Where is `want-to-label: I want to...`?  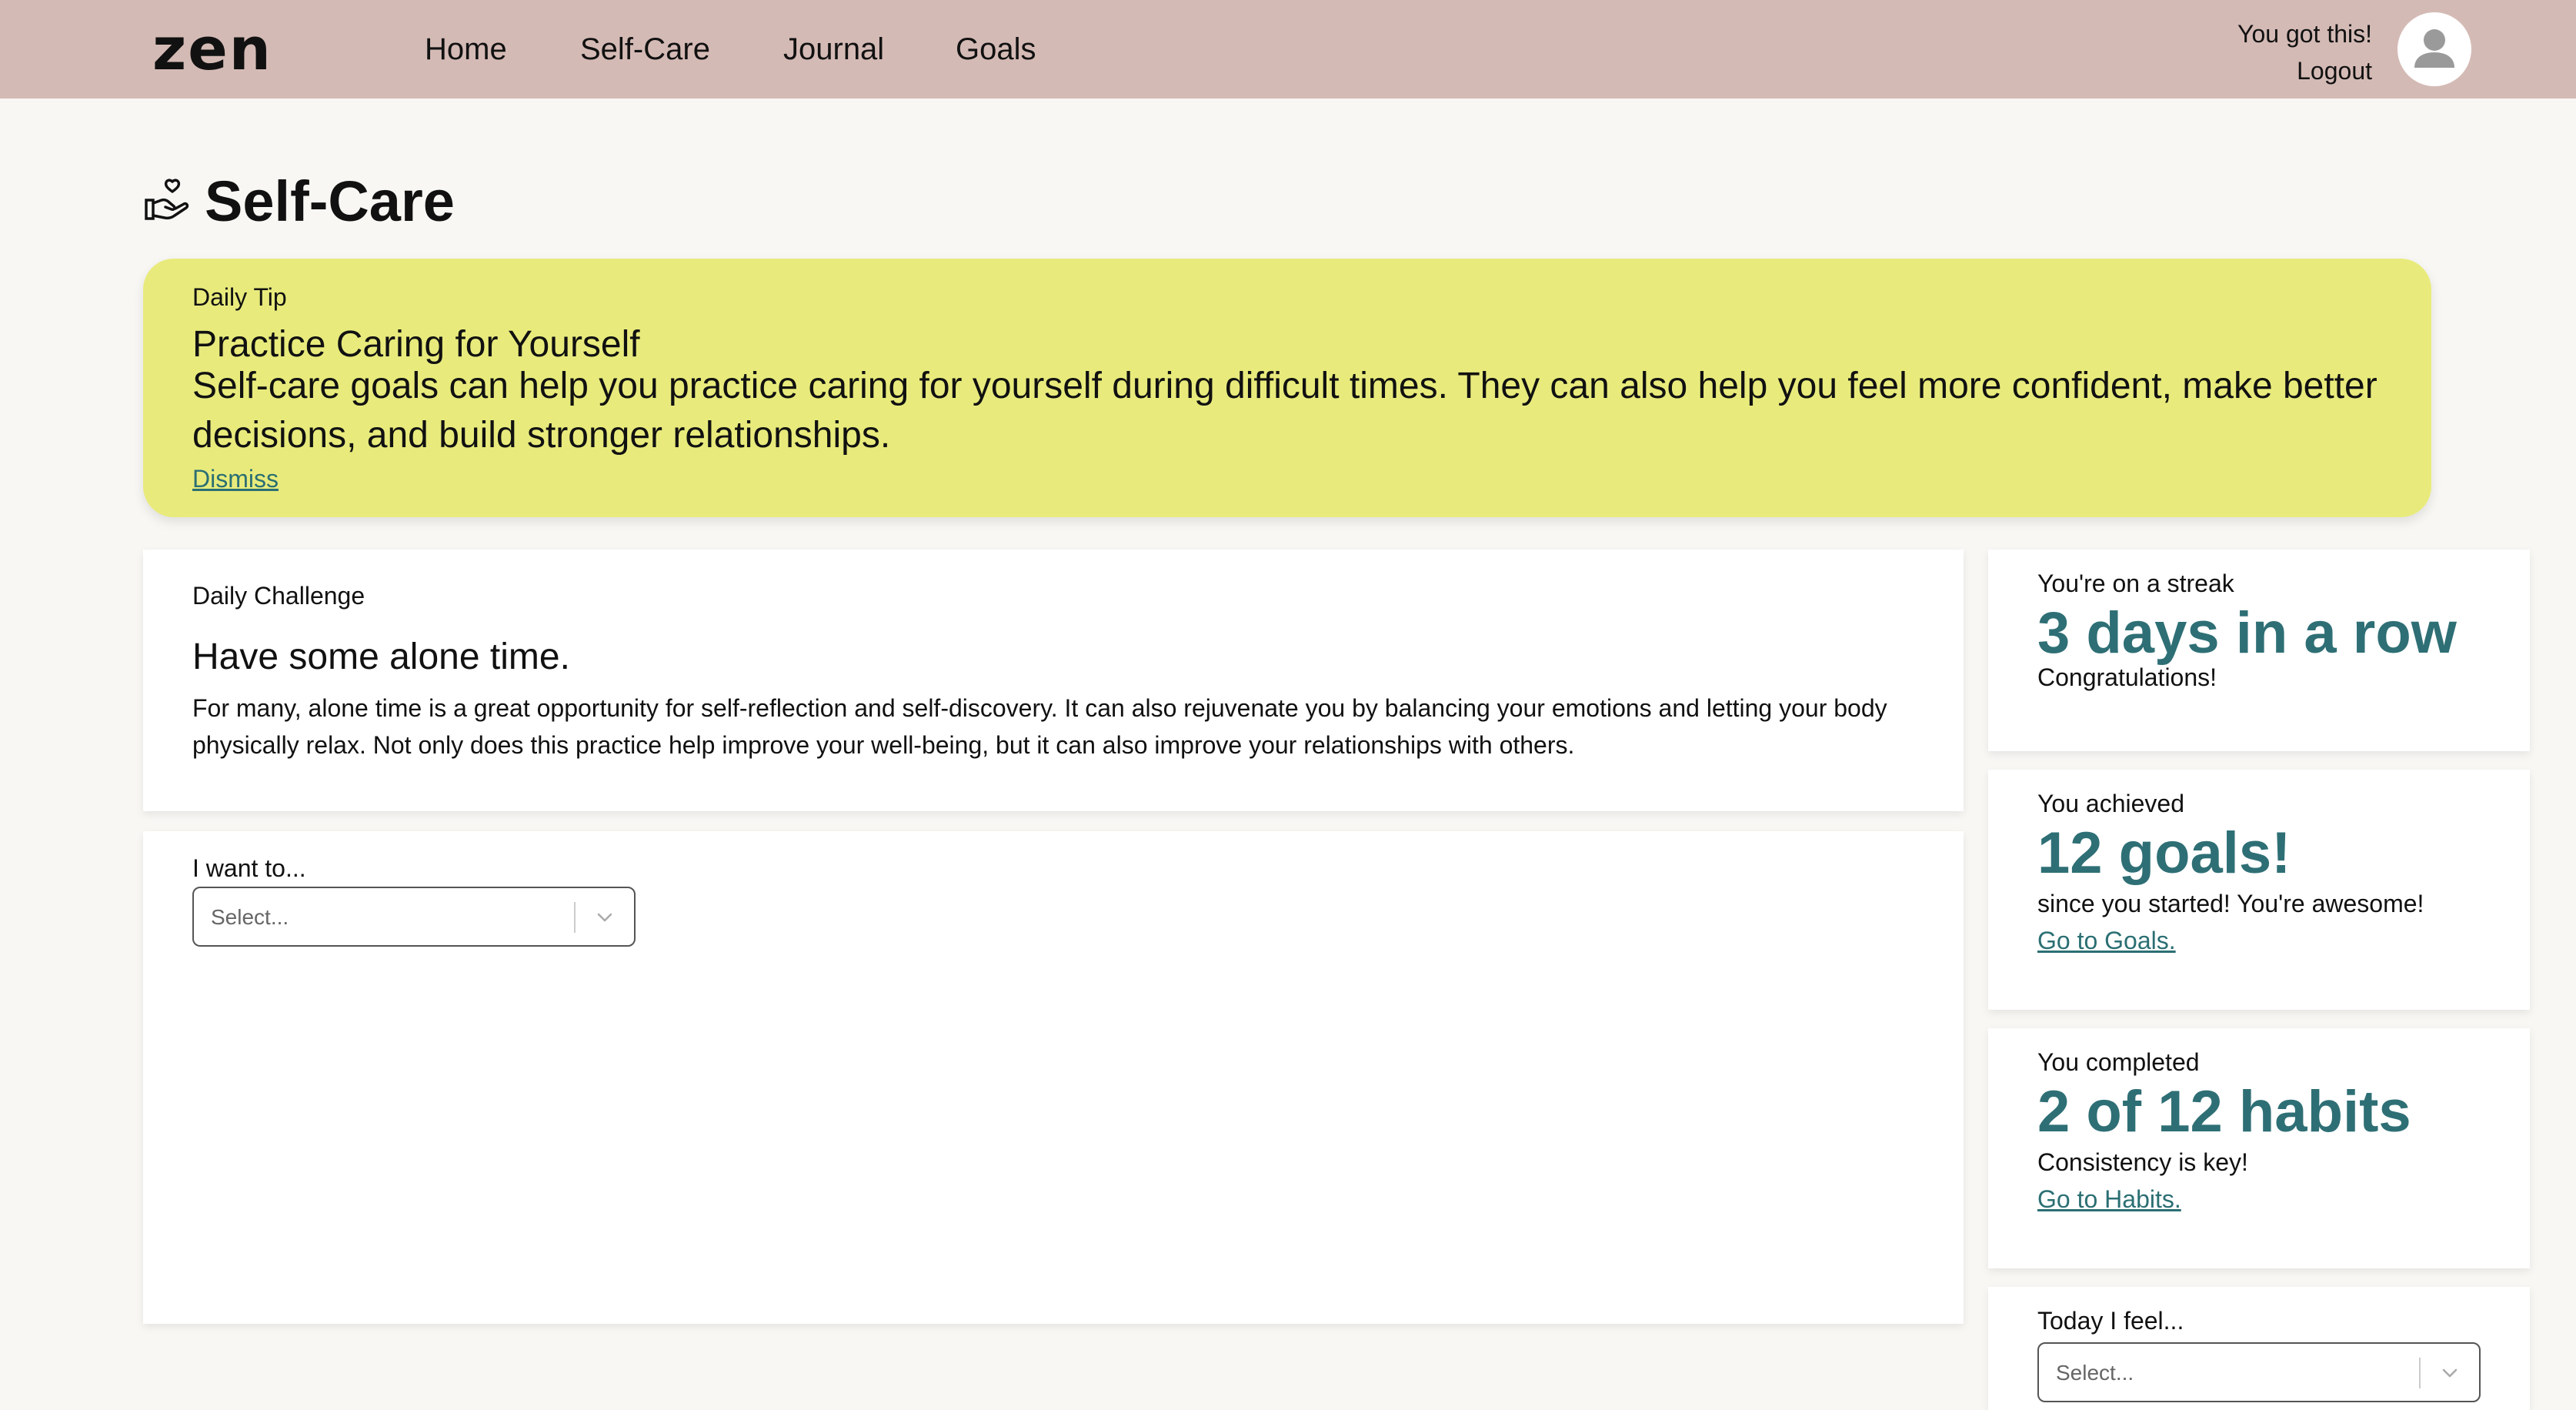 want-to-label: I want to... is located at coordinates (249, 868).